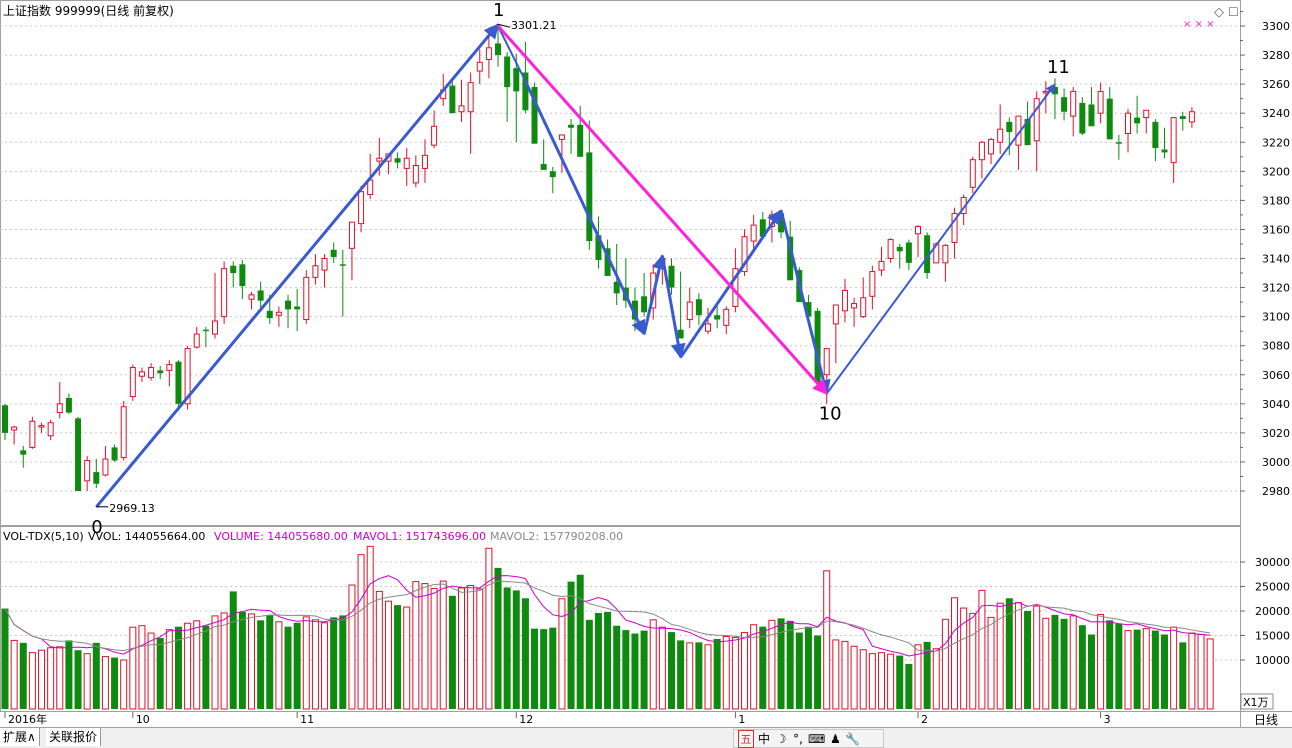  What do you see at coordinates (1266, 720) in the screenshot?
I see `period-label: 日线` at bounding box center [1266, 720].